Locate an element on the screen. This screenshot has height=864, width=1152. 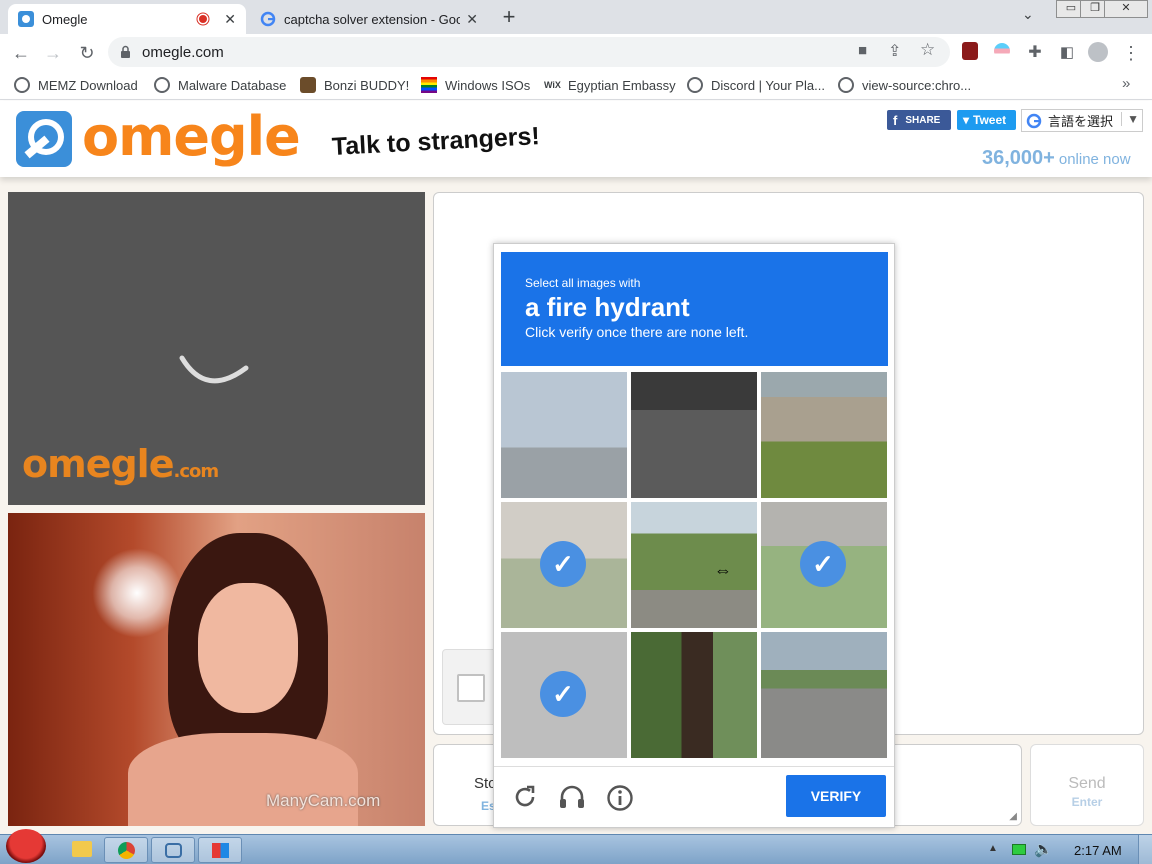
bookmark-label: Windows ISOs is located at coordinates (488, 85).